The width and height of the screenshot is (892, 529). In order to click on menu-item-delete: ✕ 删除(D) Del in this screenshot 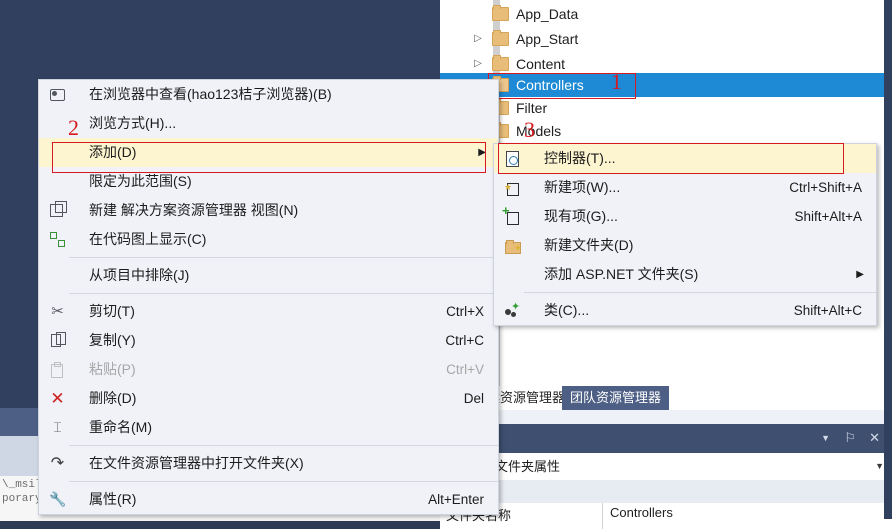, I will do `click(268, 398)`.